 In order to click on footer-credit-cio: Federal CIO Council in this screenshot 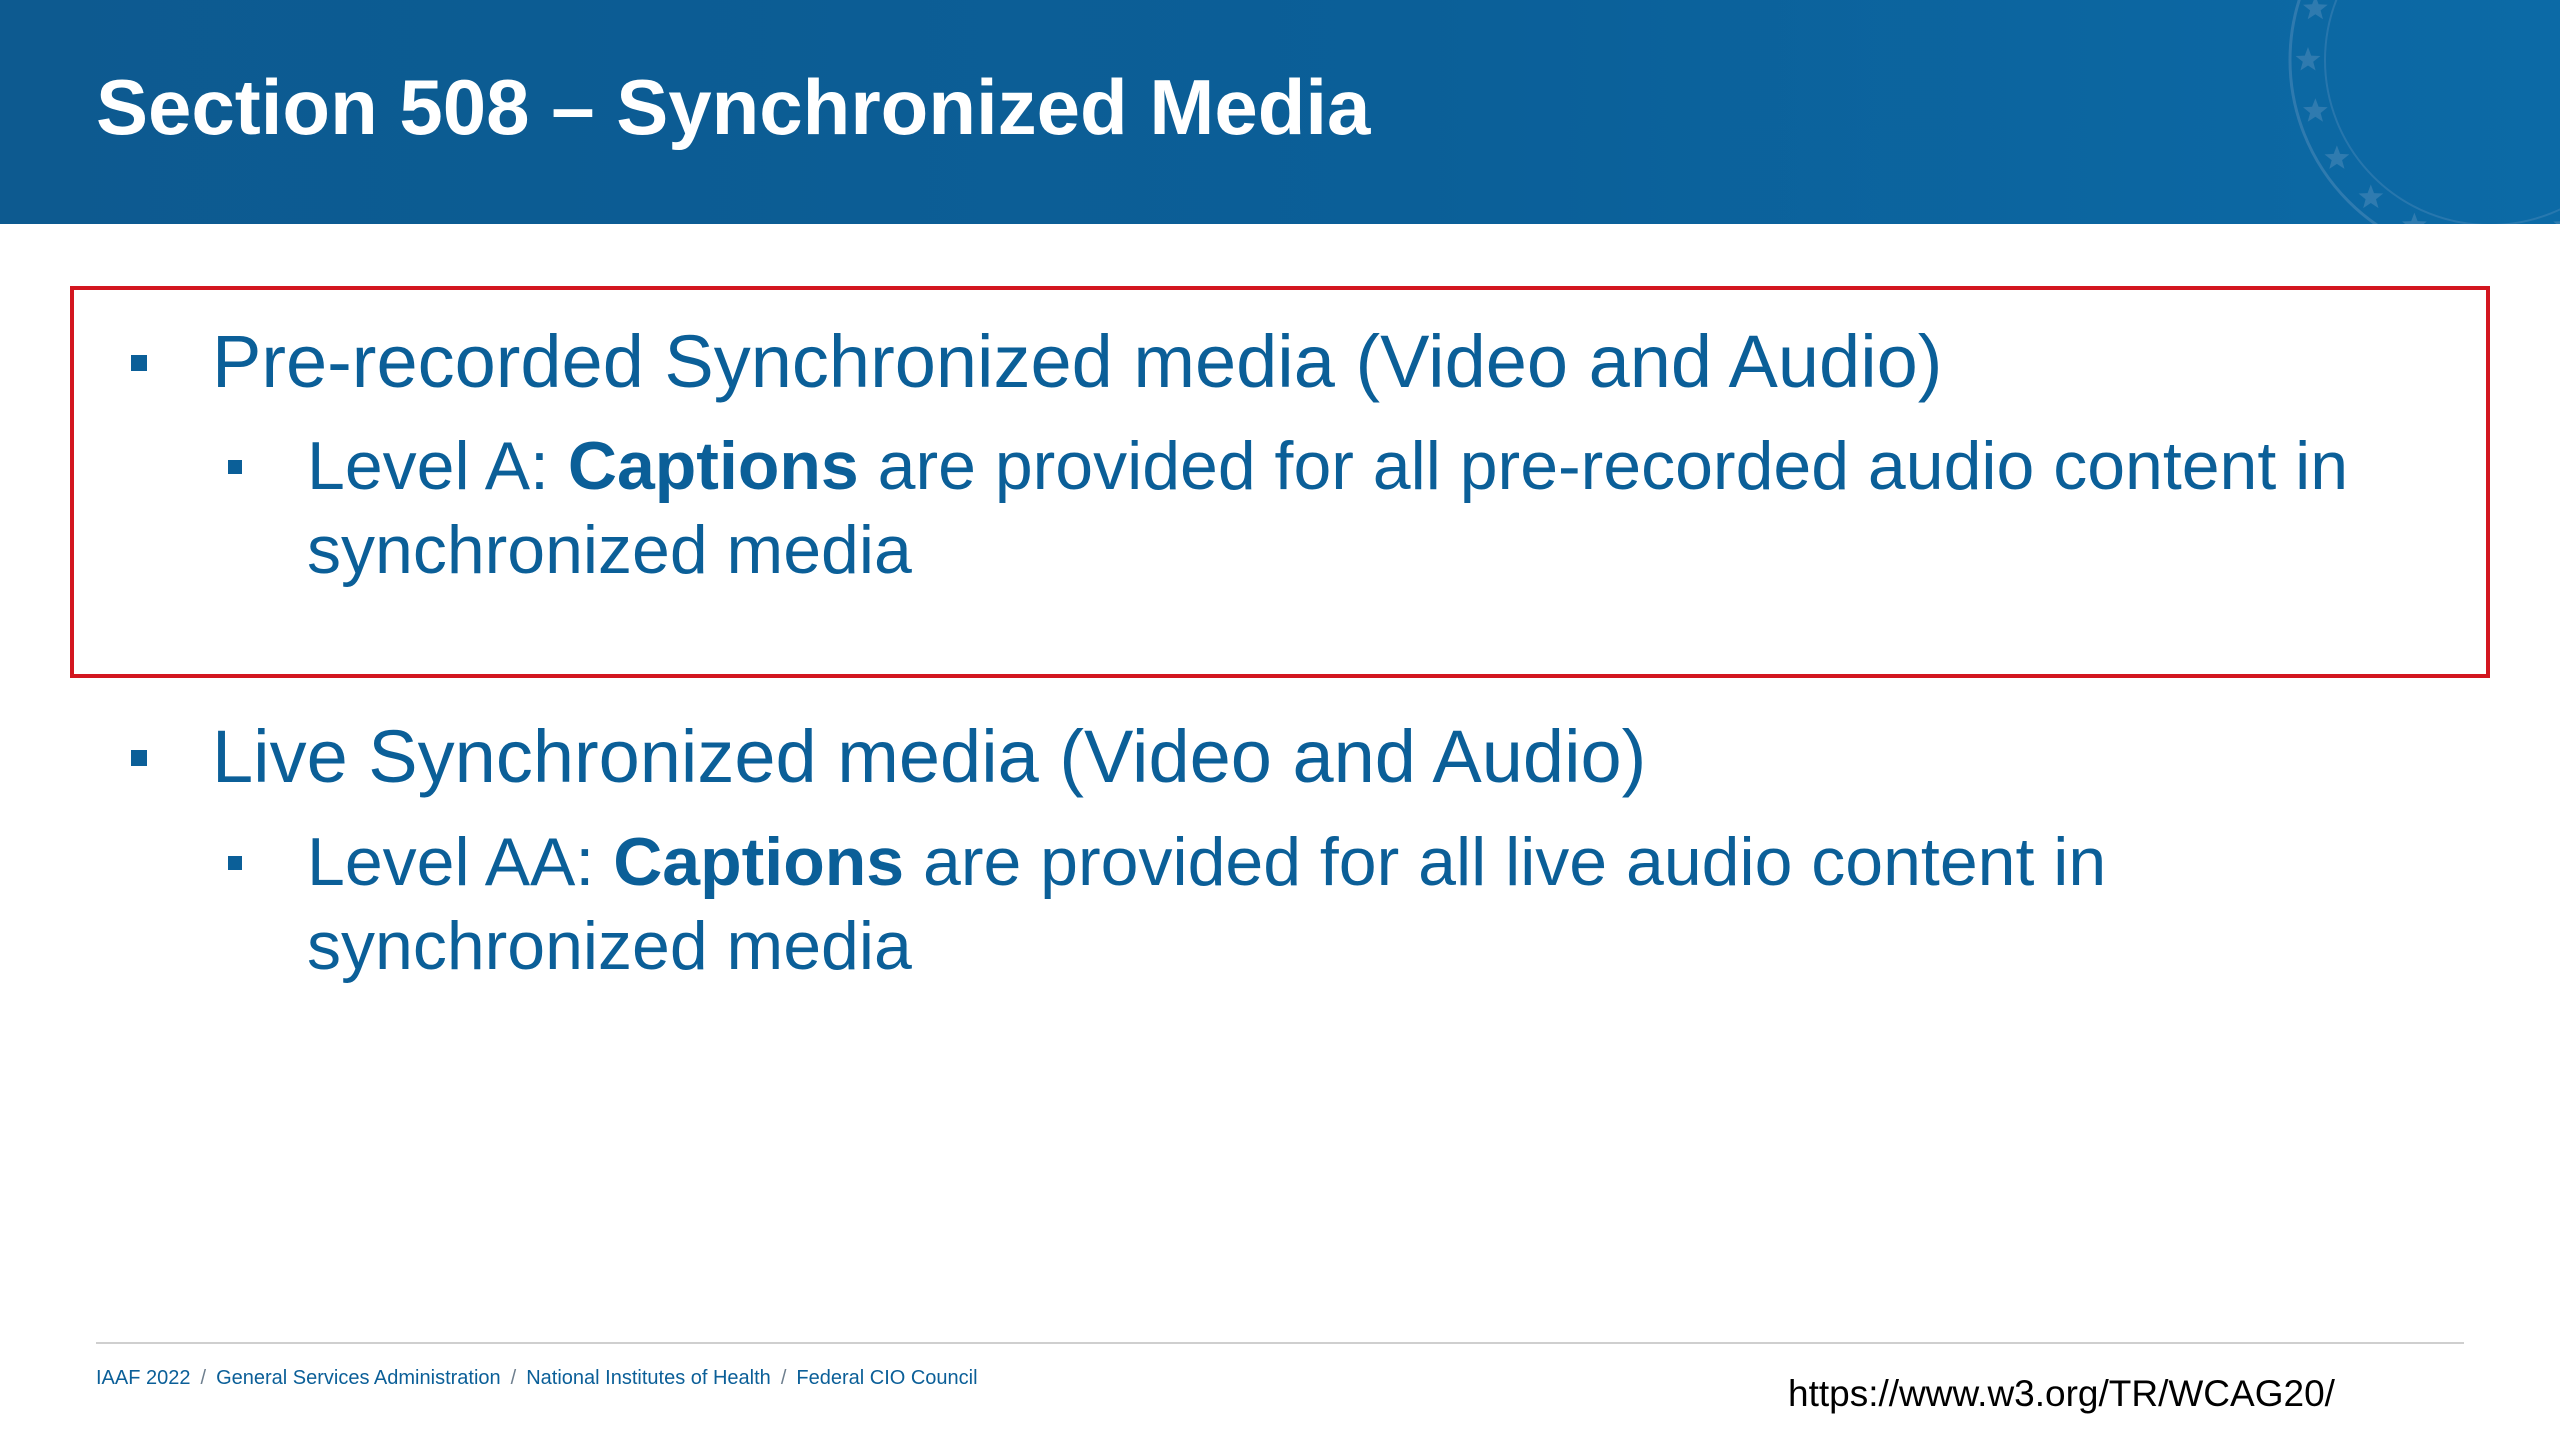, I will do `click(887, 1378)`.